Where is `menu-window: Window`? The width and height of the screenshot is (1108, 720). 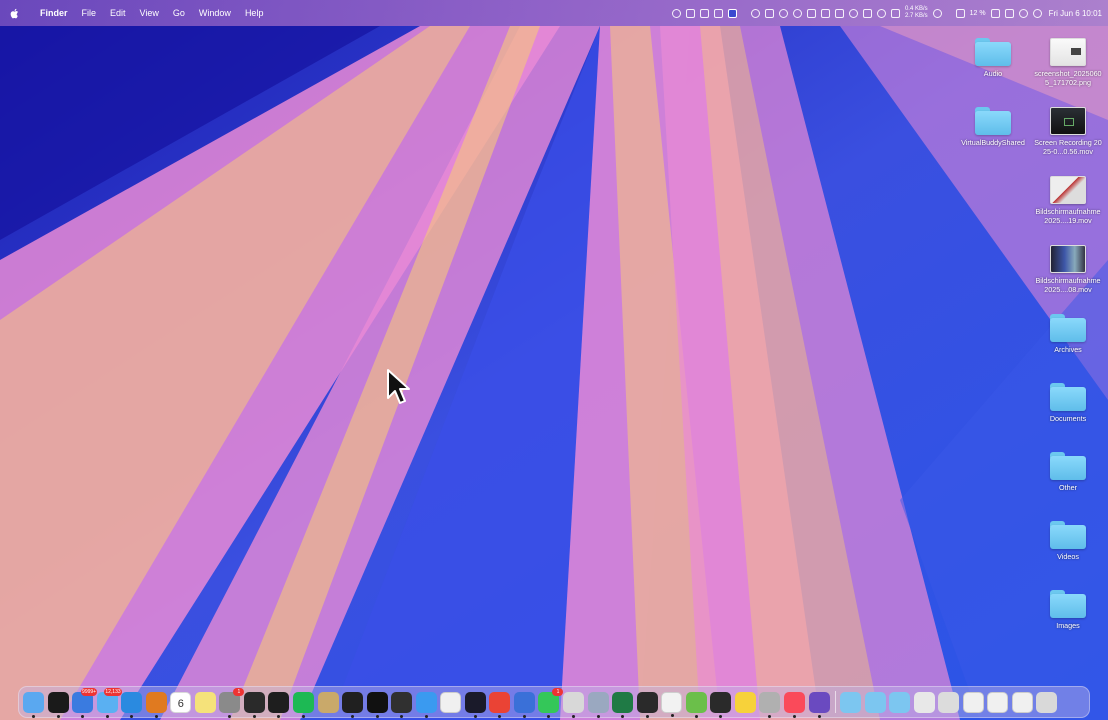
menu-window: Window is located at coordinates (215, 13).